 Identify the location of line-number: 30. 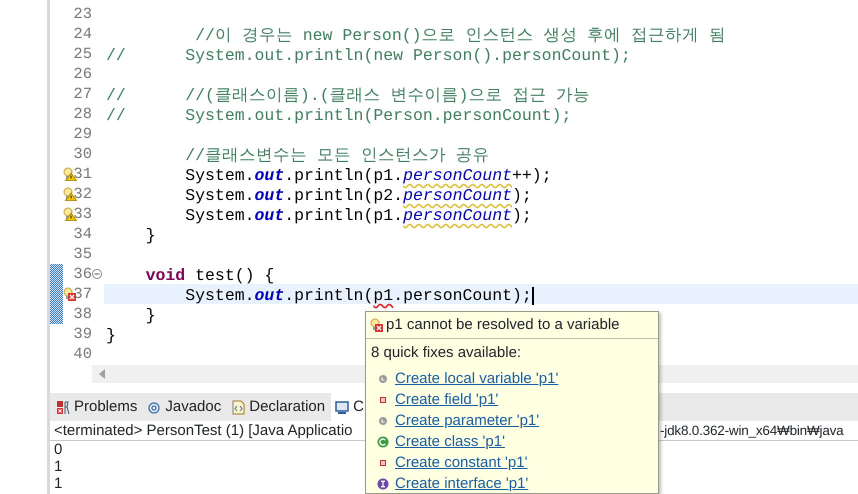
(82, 154).